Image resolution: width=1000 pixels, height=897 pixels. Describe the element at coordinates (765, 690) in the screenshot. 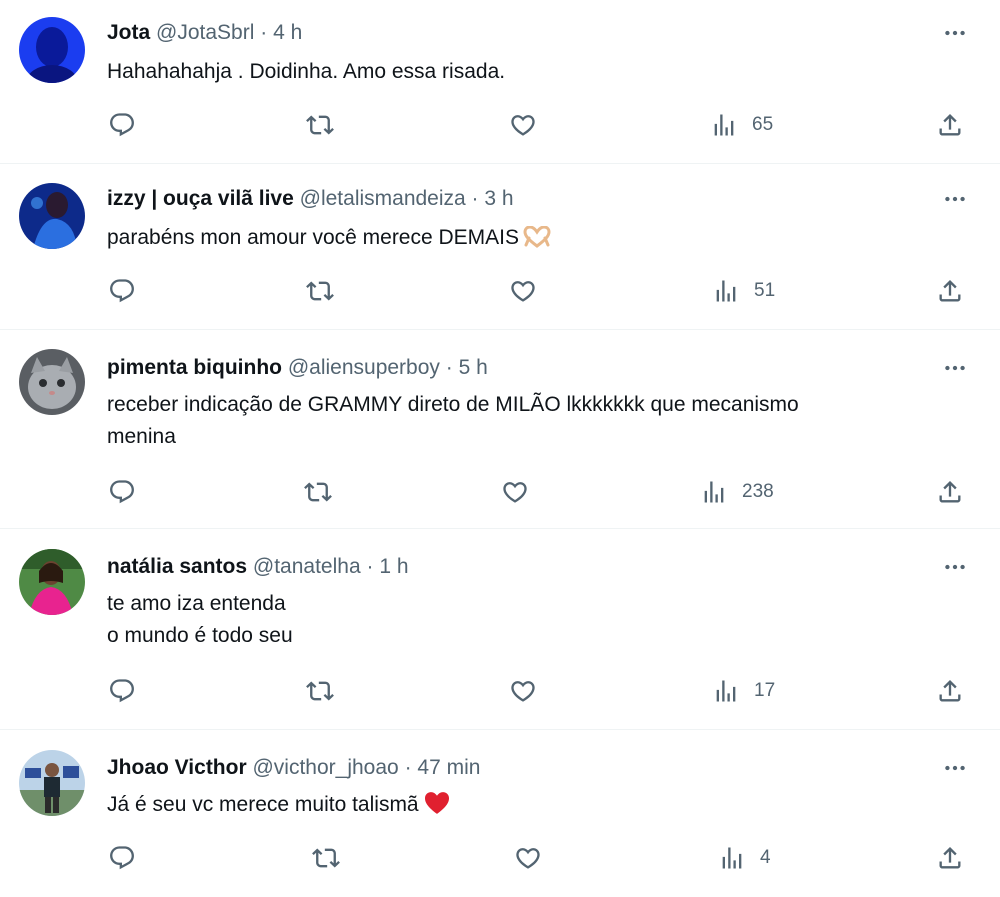

I see `views-count: 17` at that location.